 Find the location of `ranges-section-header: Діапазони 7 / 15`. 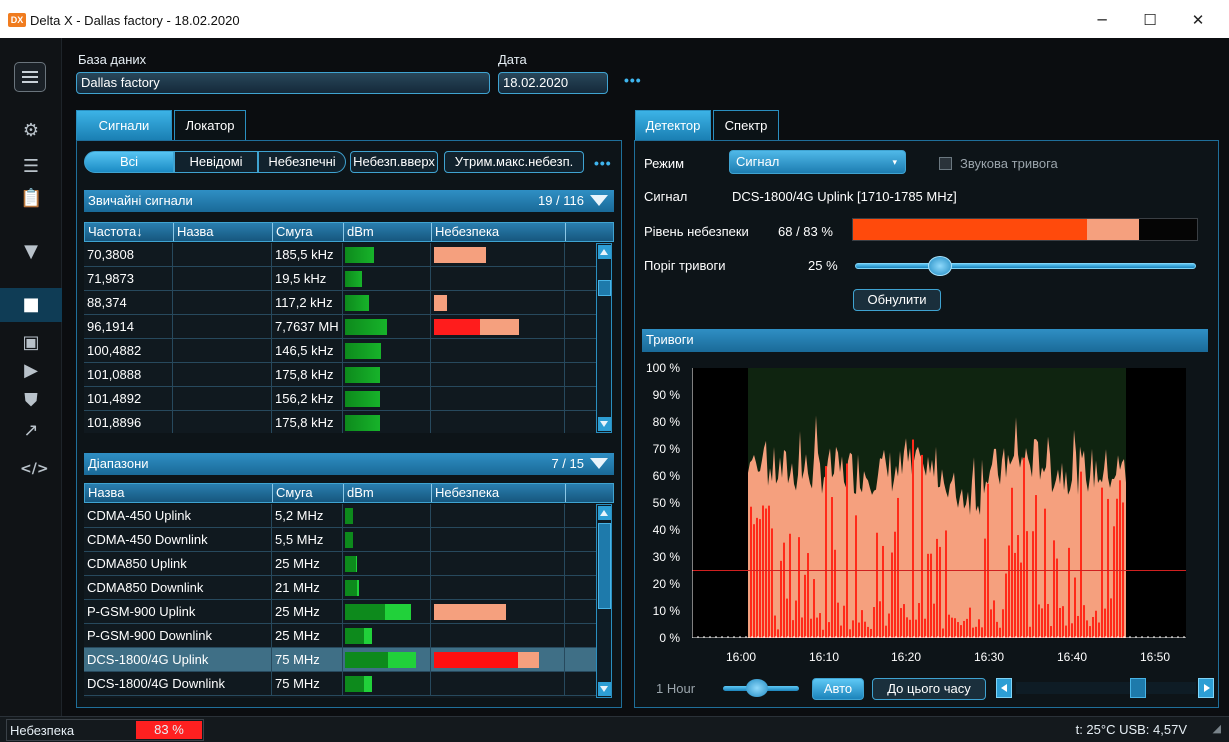

ranges-section-header: Діапазони 7 / 15 is located at coordinates (349, 464).